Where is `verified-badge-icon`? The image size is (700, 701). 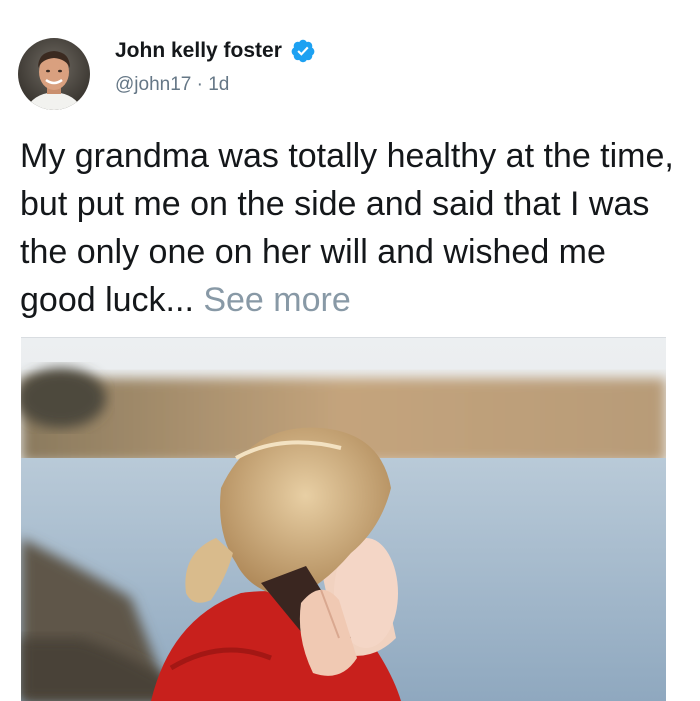 verified-badge-icon is located at coordinates (303, 51).